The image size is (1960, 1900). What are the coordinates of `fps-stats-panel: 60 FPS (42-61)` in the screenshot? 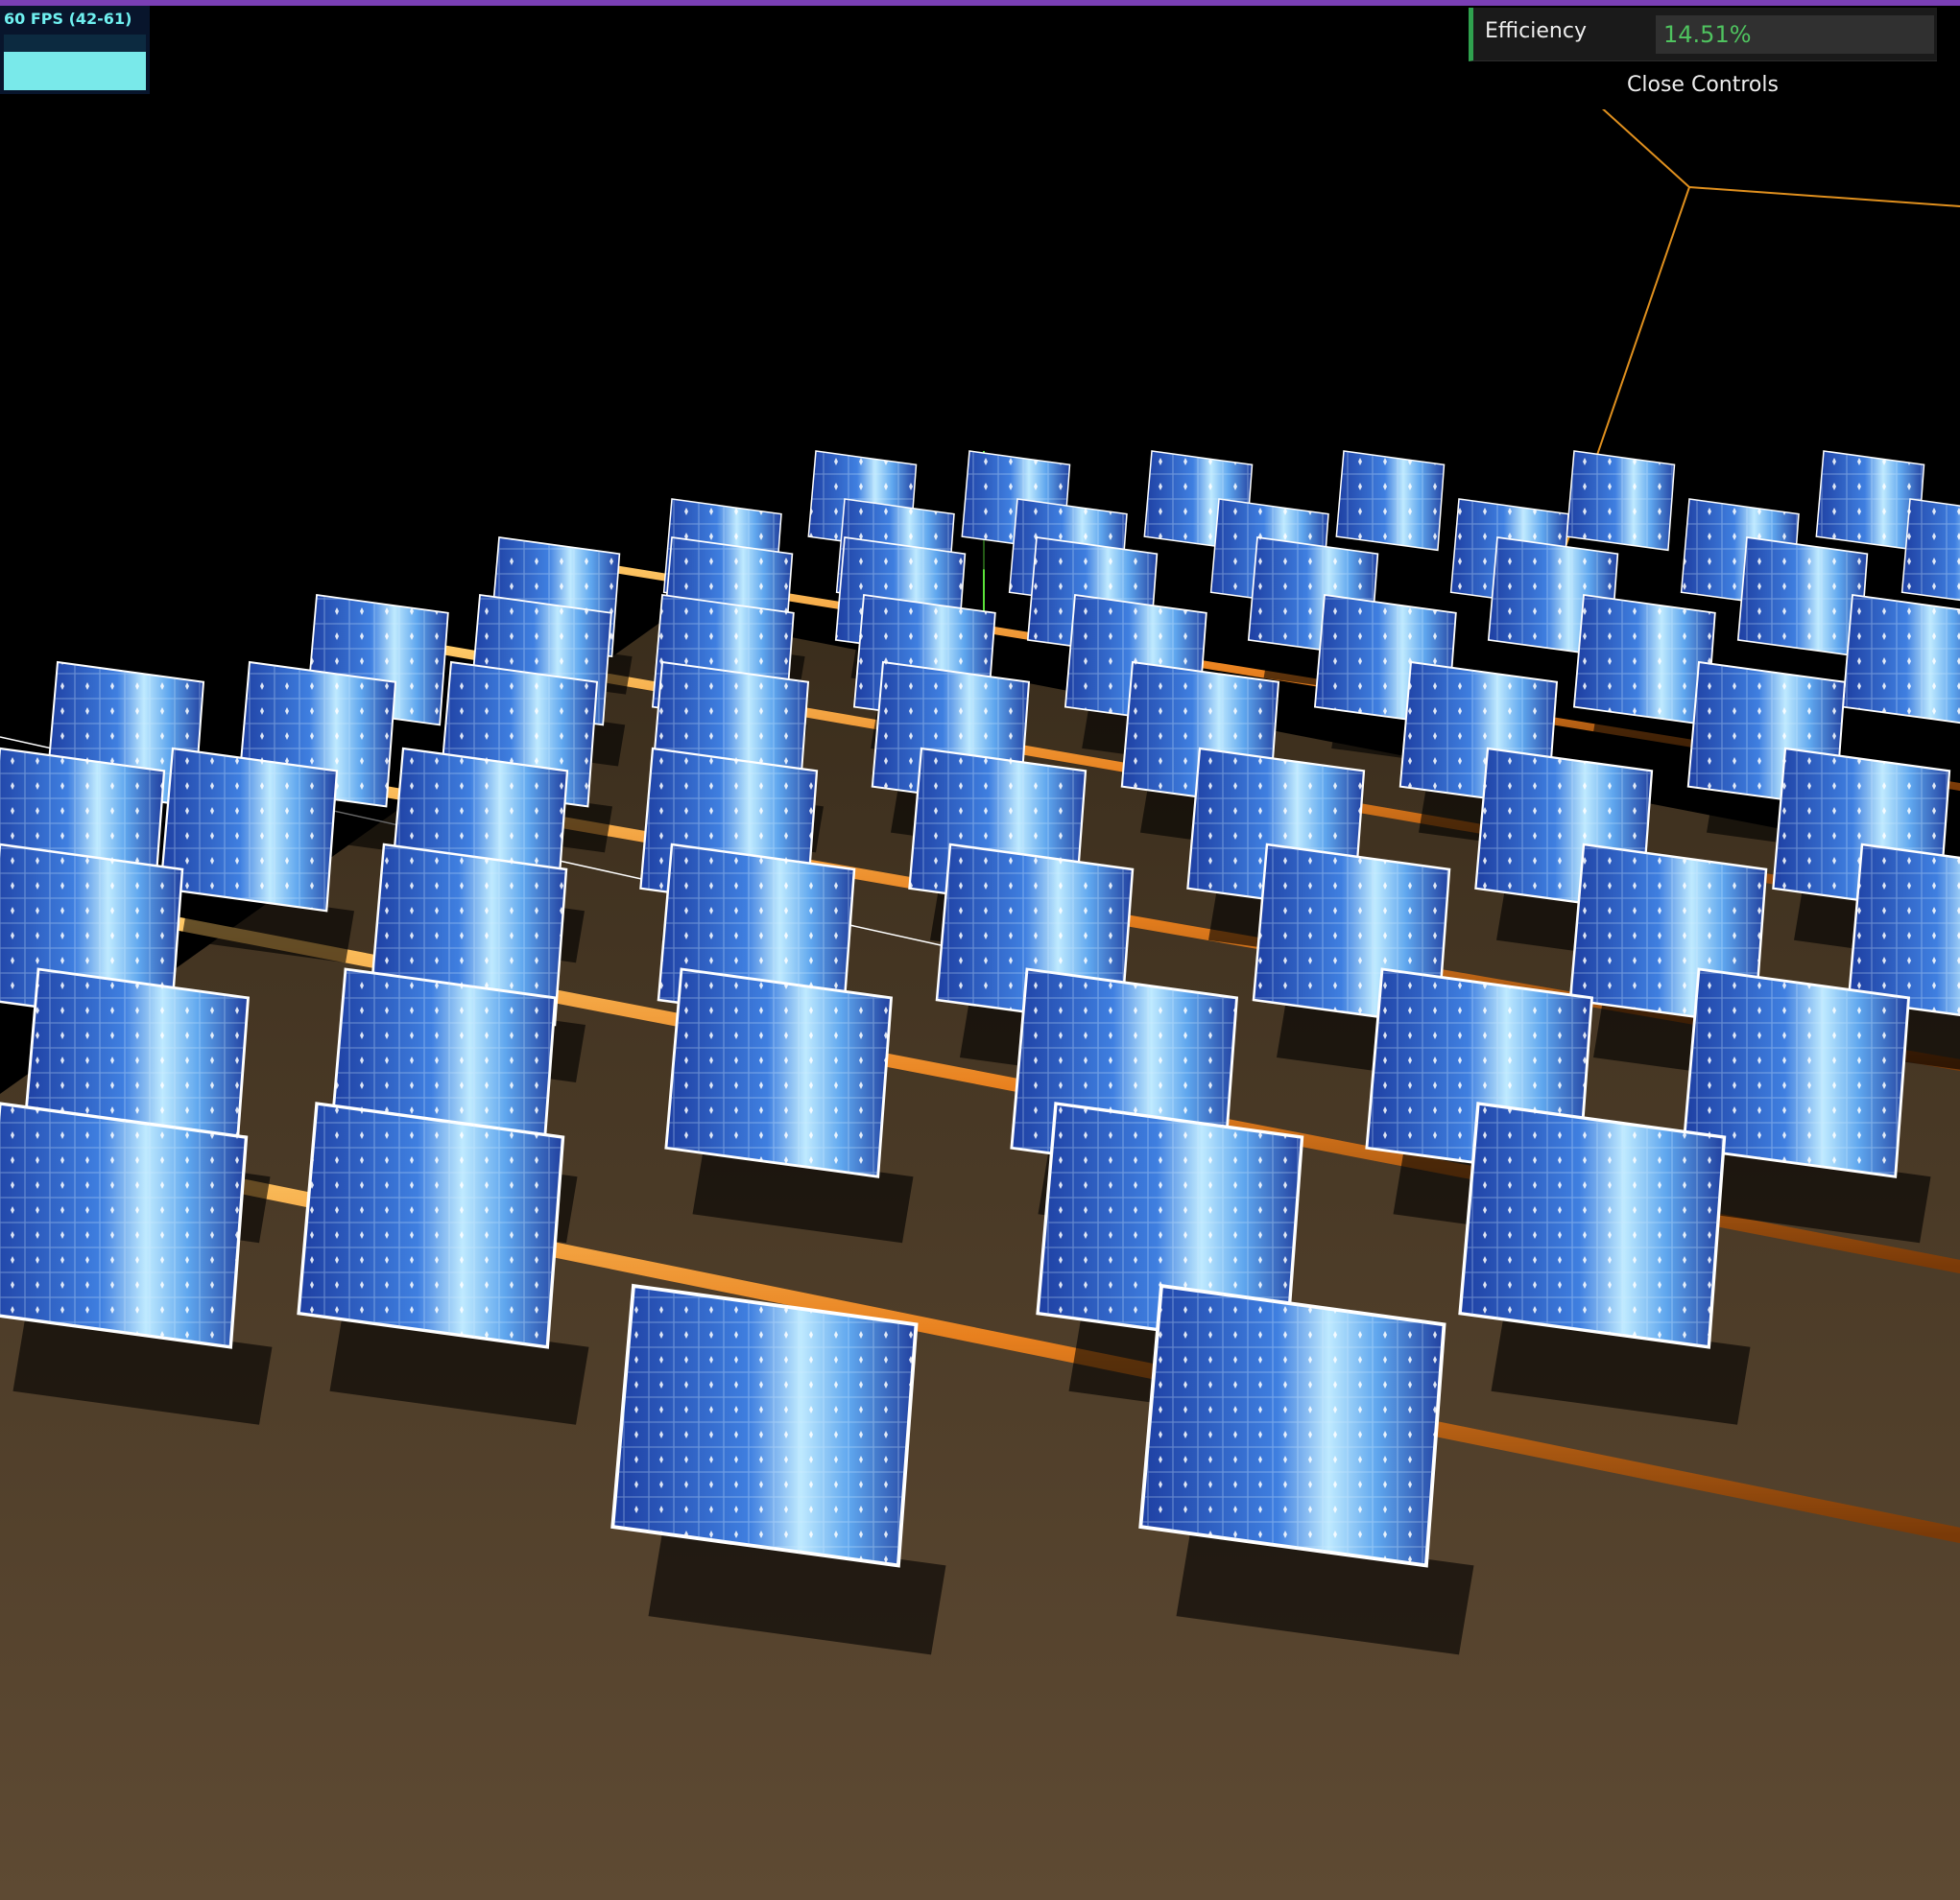 It's located at (75, 50).